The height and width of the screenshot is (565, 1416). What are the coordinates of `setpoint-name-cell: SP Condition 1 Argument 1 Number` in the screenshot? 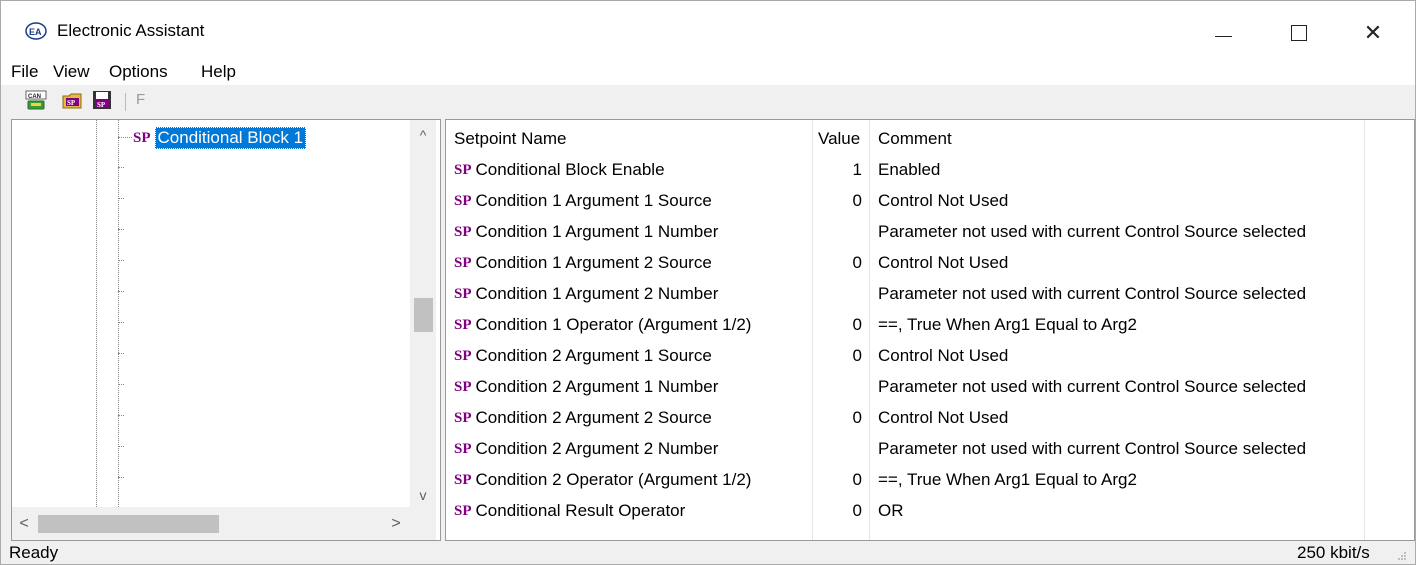 It's located at (586, 232).